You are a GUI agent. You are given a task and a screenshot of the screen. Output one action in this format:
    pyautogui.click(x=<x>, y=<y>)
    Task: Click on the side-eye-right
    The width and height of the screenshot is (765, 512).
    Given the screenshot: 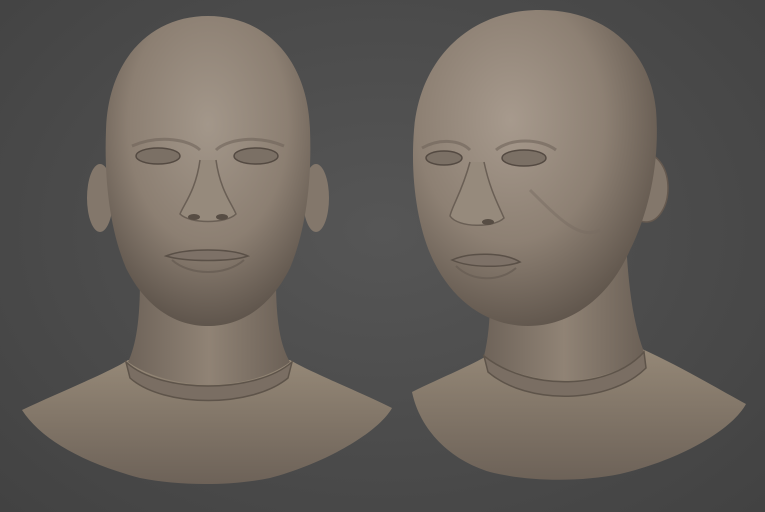 What is the action you would take?
    pyautogui.click(x=524, y=158)
    